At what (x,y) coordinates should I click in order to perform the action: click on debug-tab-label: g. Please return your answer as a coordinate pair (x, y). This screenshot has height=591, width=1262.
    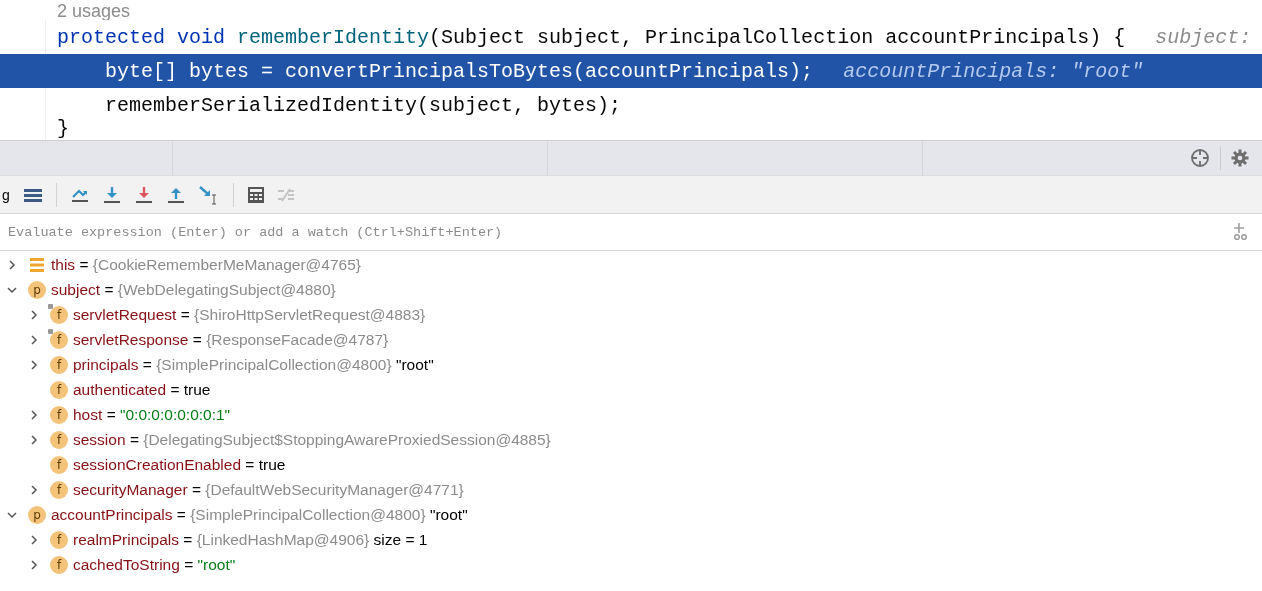
    Looking at the image, I should click on (6, 194).